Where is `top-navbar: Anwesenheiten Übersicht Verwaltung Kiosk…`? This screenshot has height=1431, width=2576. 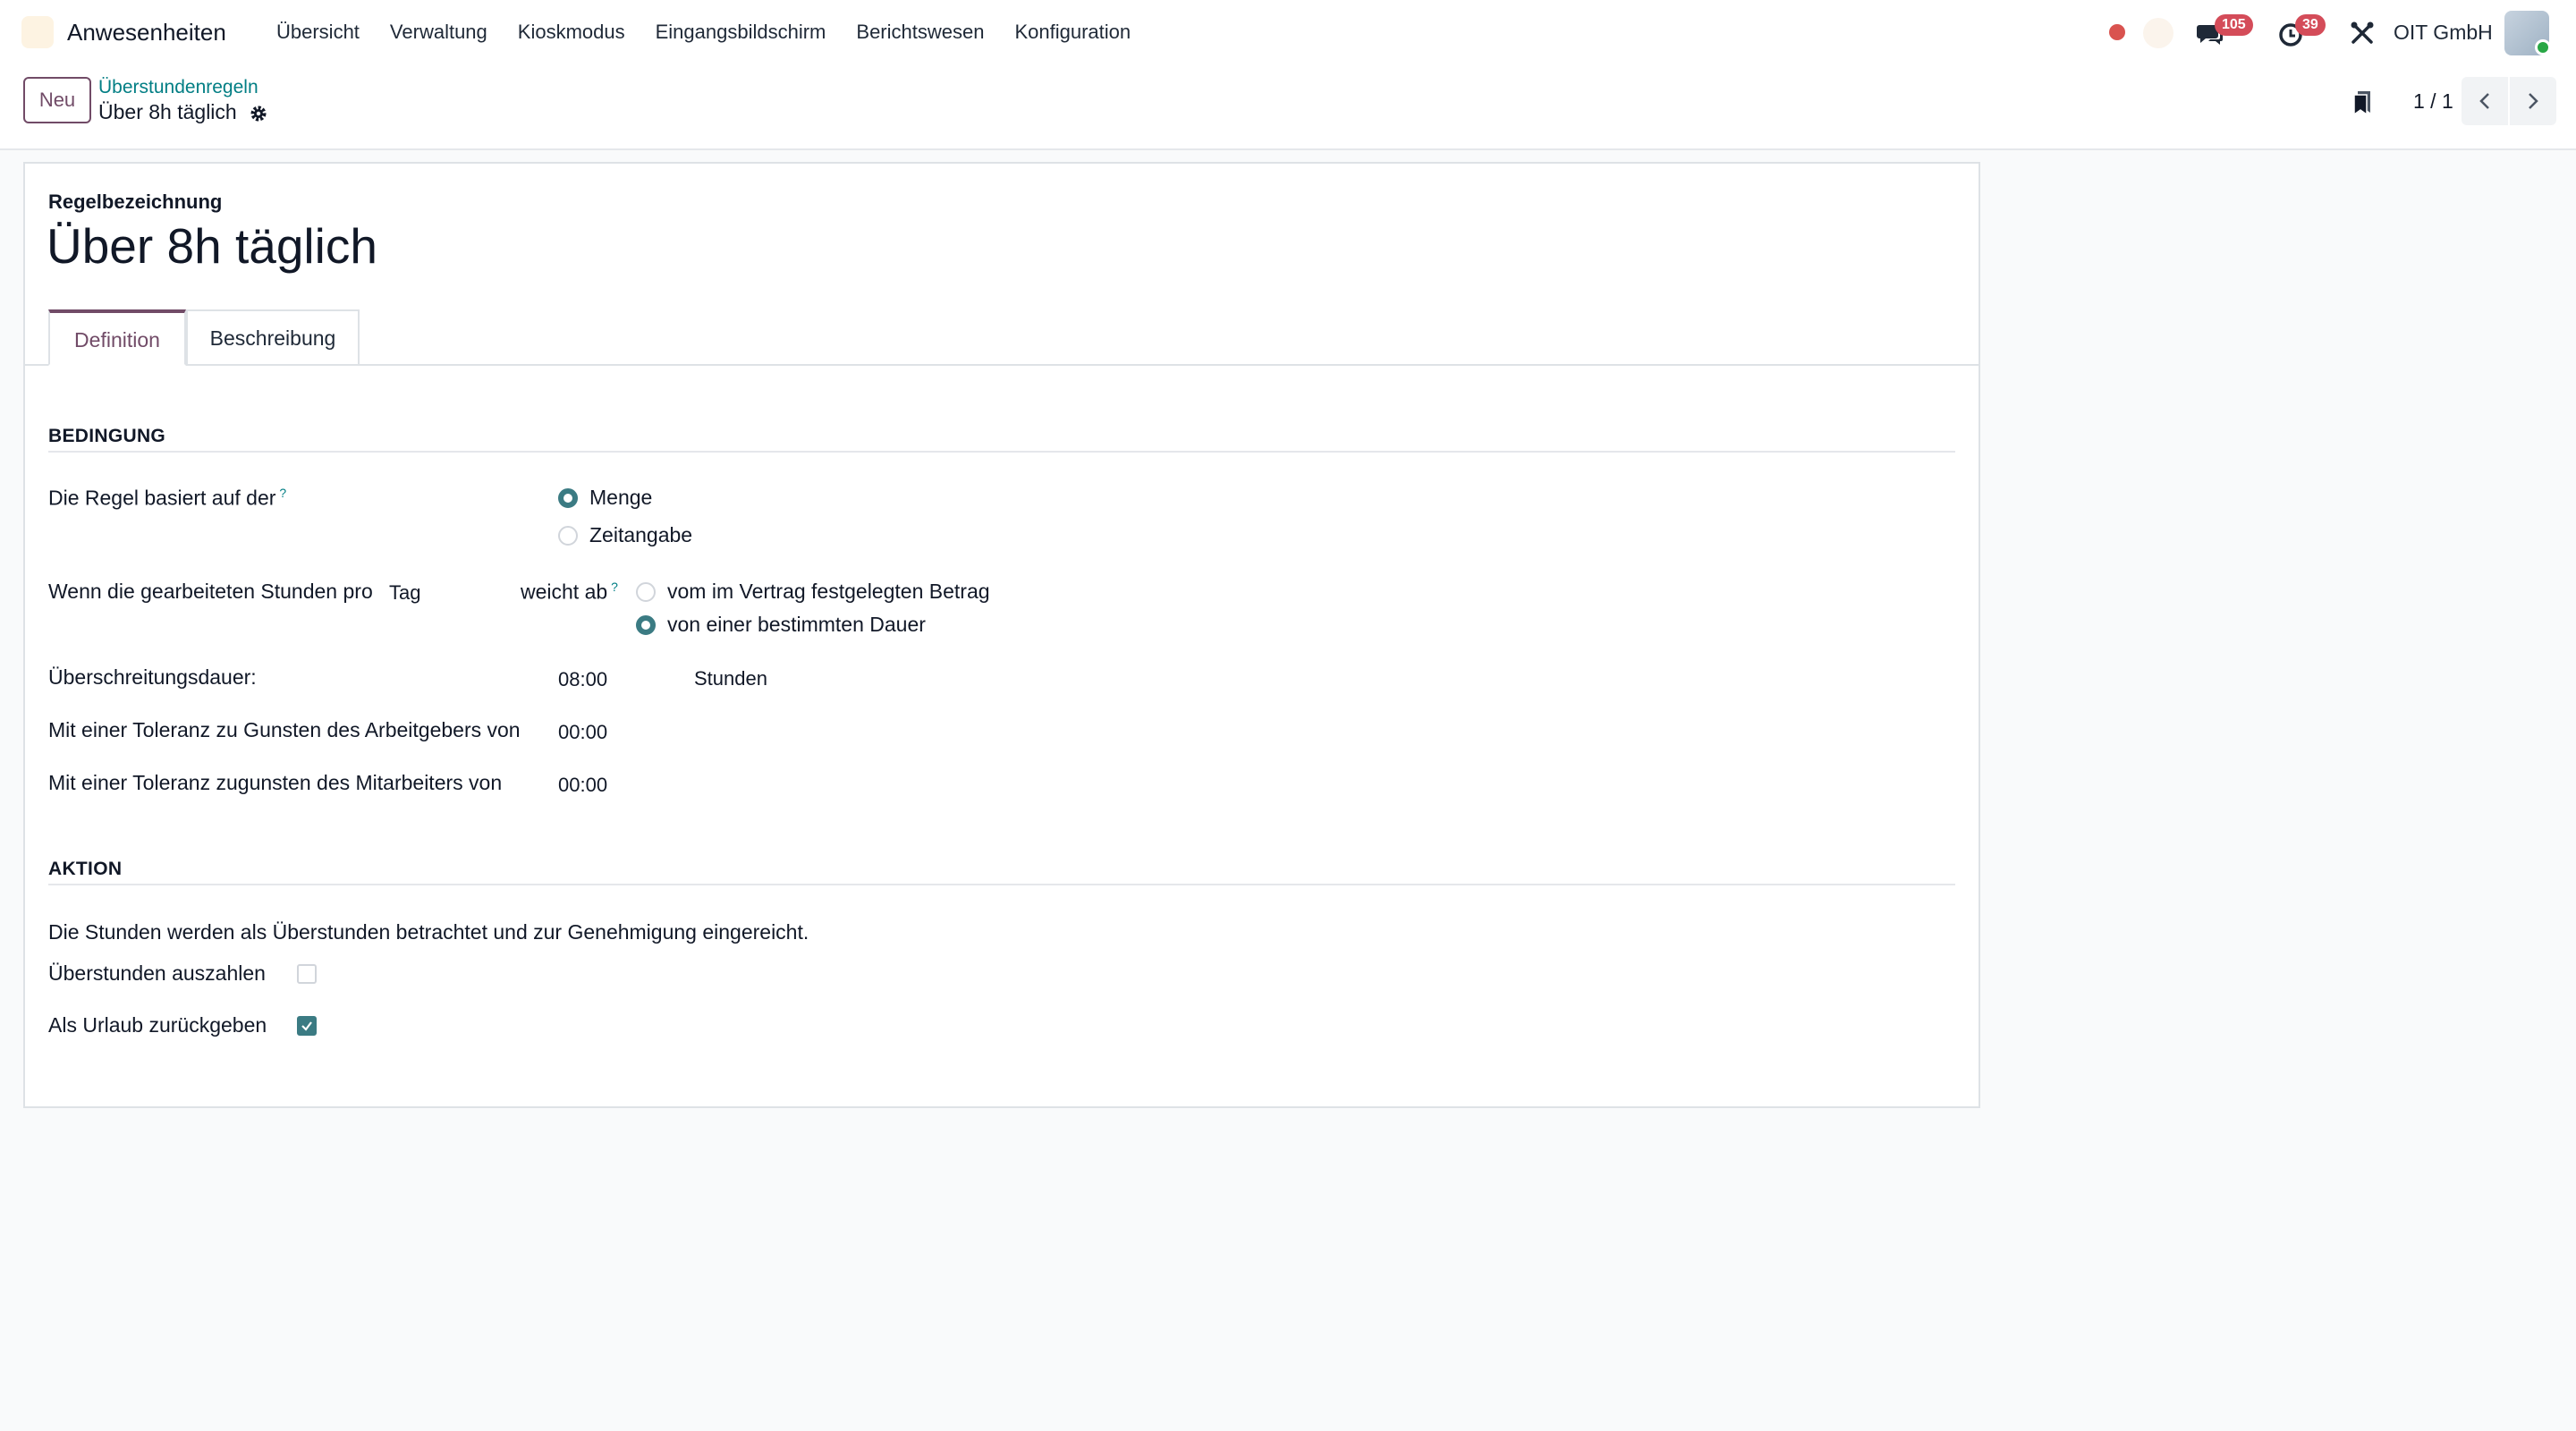 top-navbar: Anwesenheiten Übersicht Verwaltung Kiosk… is located at coordinates (1288, 32).